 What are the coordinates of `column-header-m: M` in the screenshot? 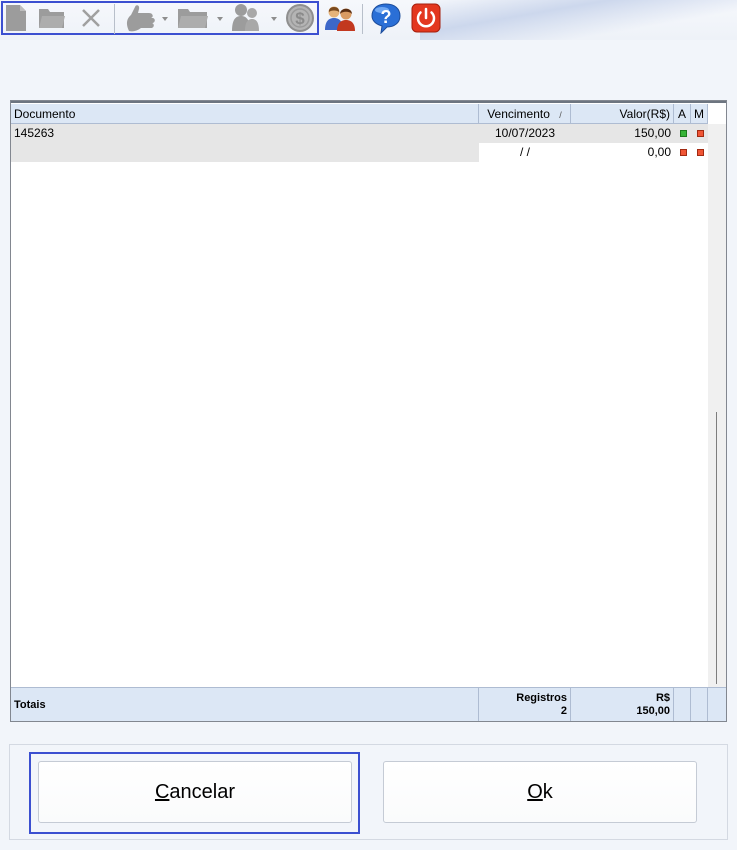 It's located at (699, 114).